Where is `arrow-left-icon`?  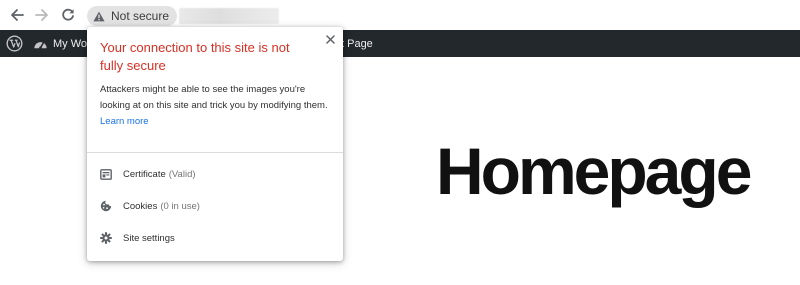 arrow-left-icon is located at coordinates (17, 15).